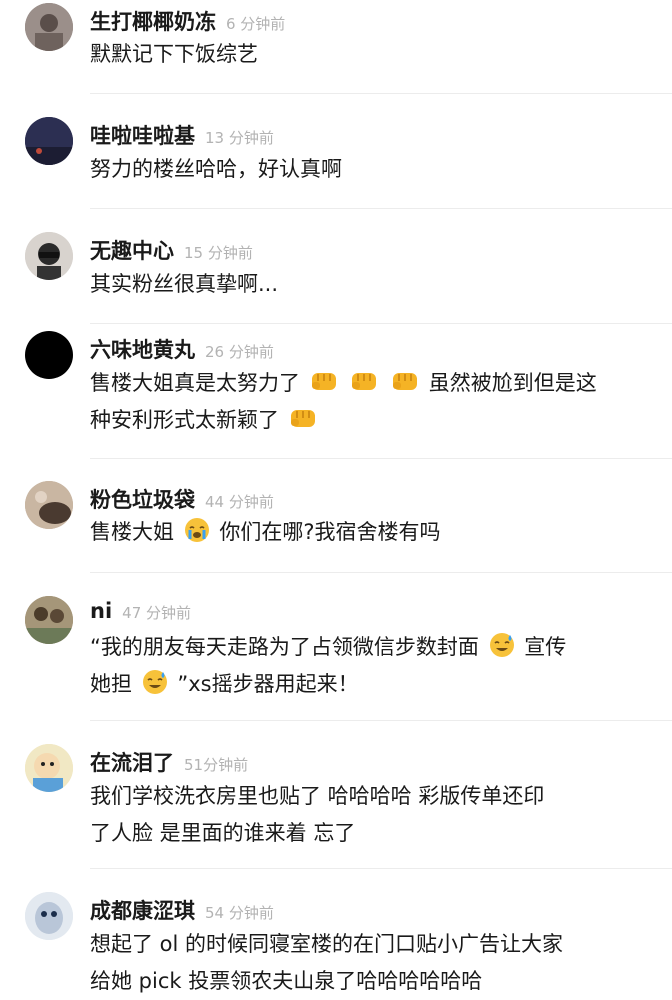 The height and width of the screenshot is (1000, 672). I want to click on comment-text: 努力的楼丝哈哈，好认真啊, so click(216, 169).